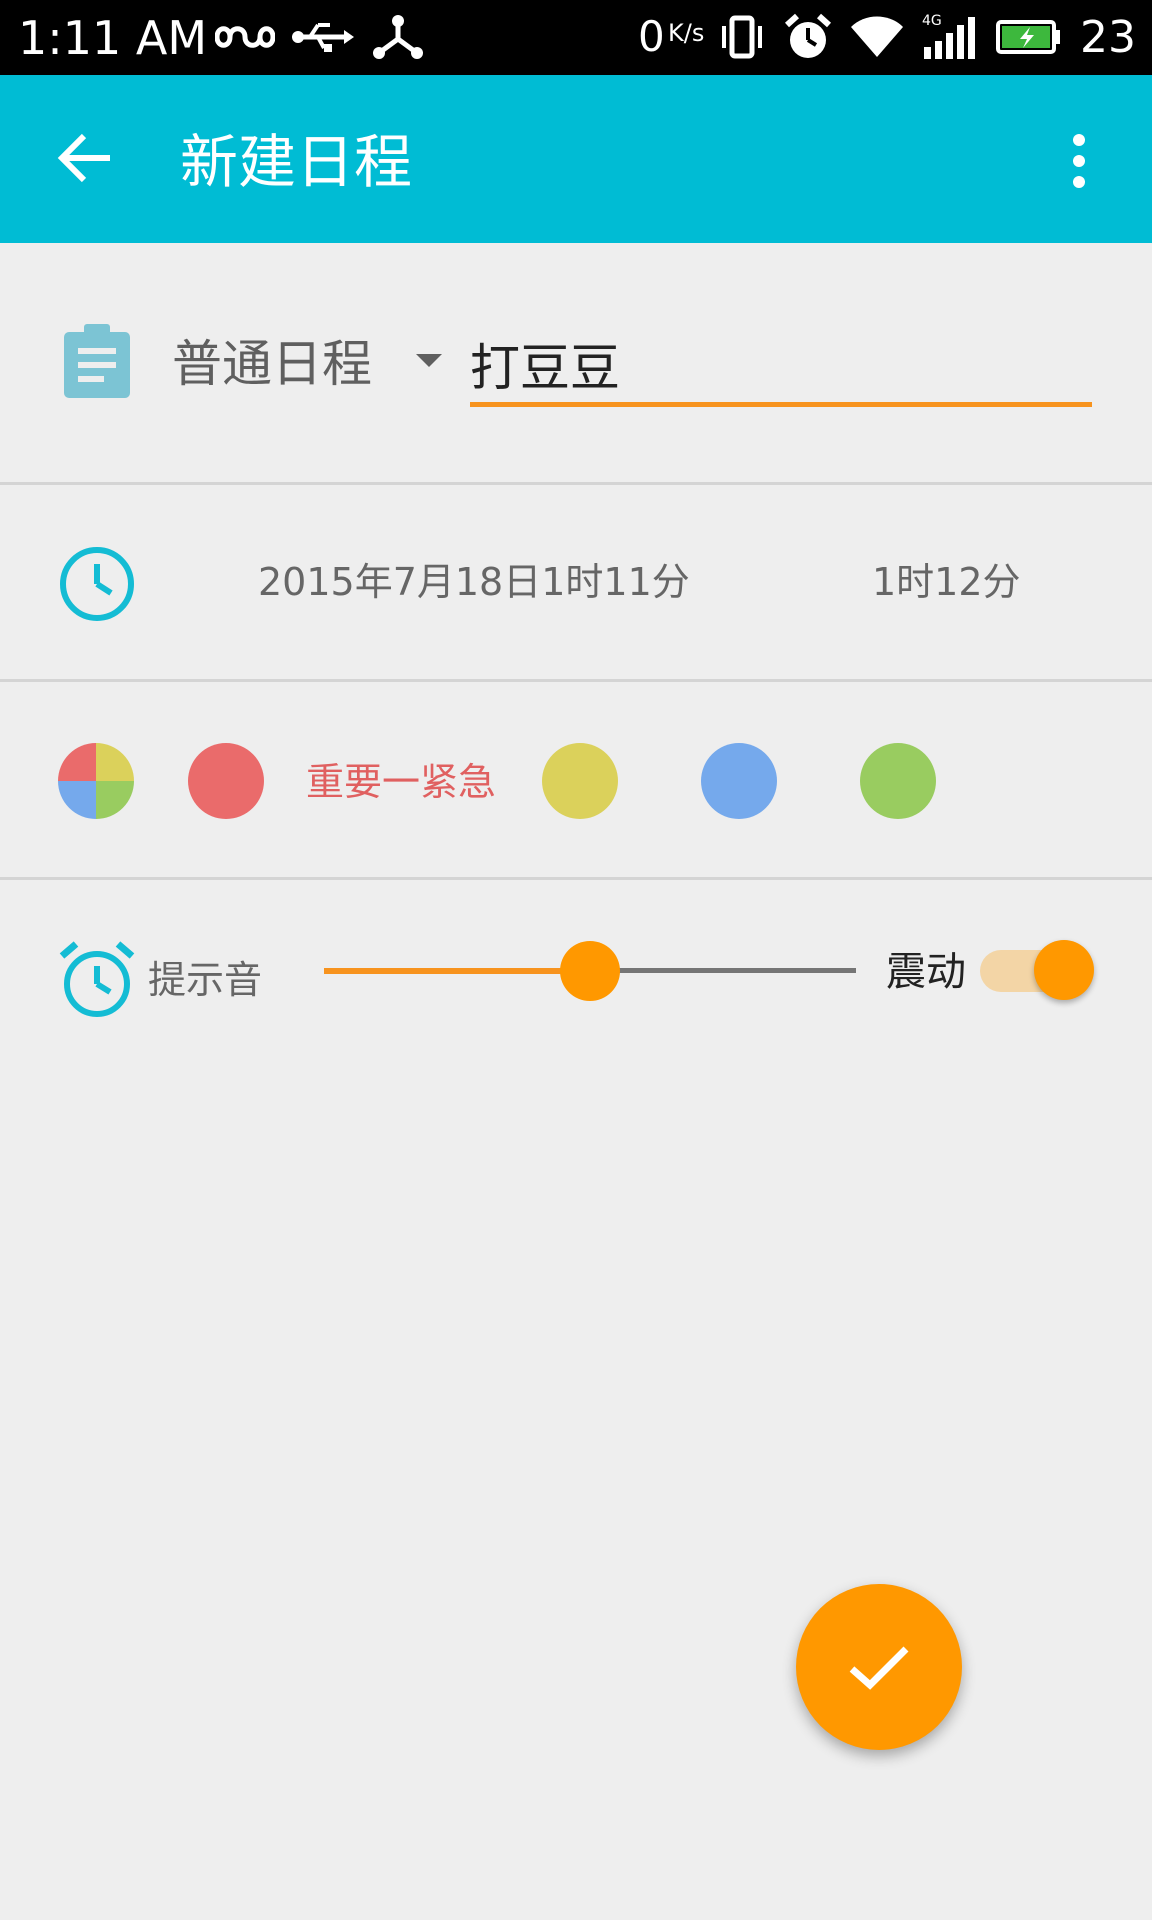 The height and width of the screenshot is (1920, 1152). I want to click on signal-4g-icon: 4G, so click(947, 37).